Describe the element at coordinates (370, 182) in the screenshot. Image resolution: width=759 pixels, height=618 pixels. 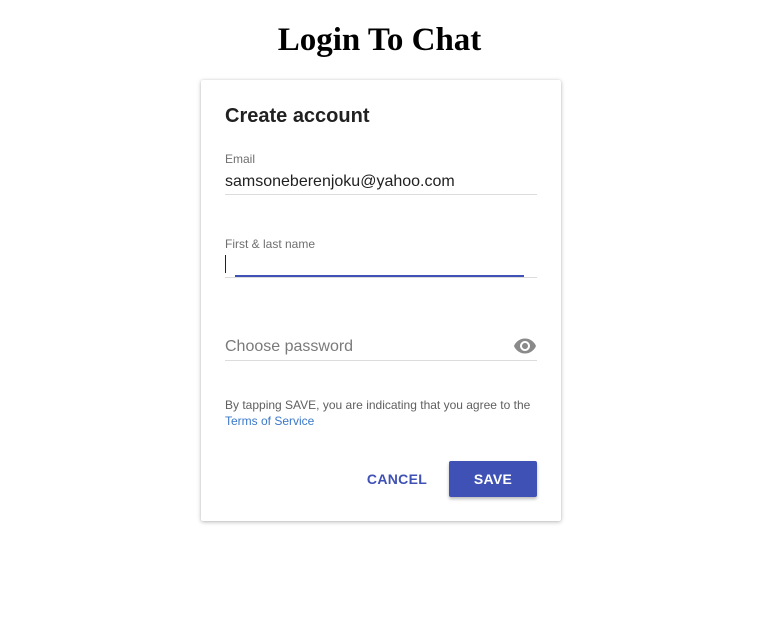
I see `email-field` at that location.